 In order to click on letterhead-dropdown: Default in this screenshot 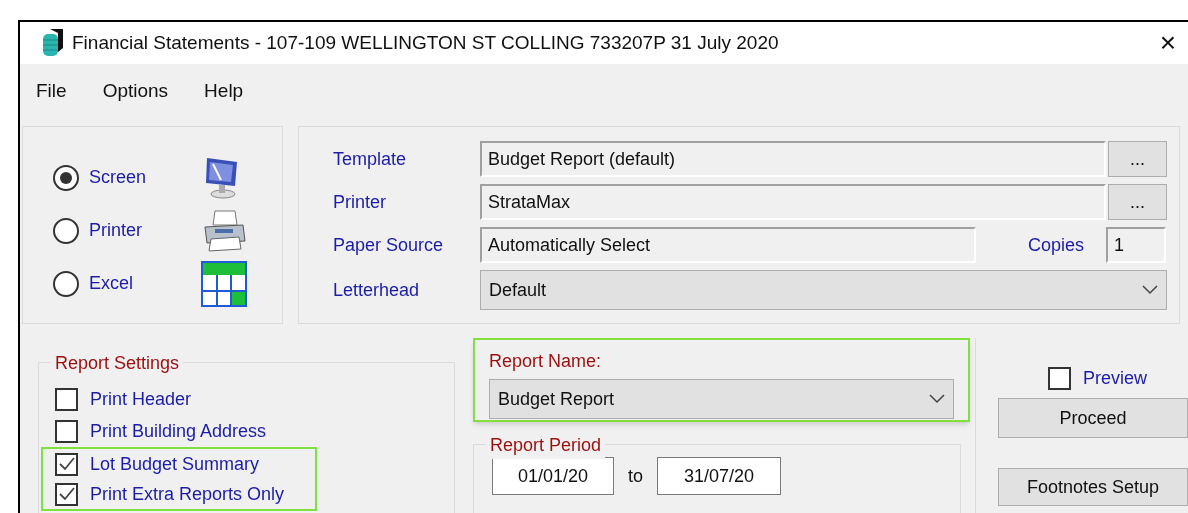, I will do `click(823, 290)`.